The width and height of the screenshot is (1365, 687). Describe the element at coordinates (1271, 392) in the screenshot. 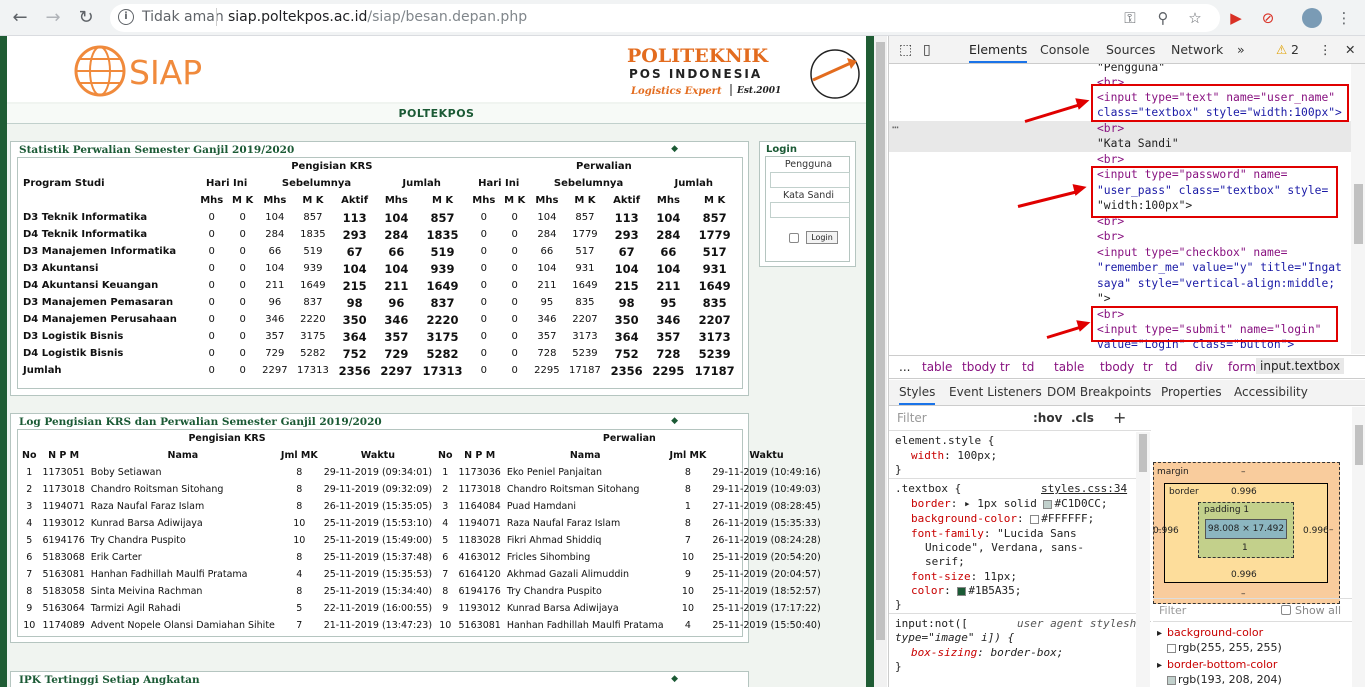

I see `tab-accessibility: Accessibility` at that location.